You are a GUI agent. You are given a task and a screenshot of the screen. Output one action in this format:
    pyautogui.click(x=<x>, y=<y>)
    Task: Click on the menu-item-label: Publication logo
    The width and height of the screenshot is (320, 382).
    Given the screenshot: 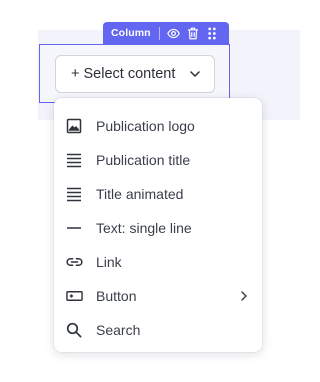 What is the action you would take?
    pyautogui.click(x=145, y=126)
    